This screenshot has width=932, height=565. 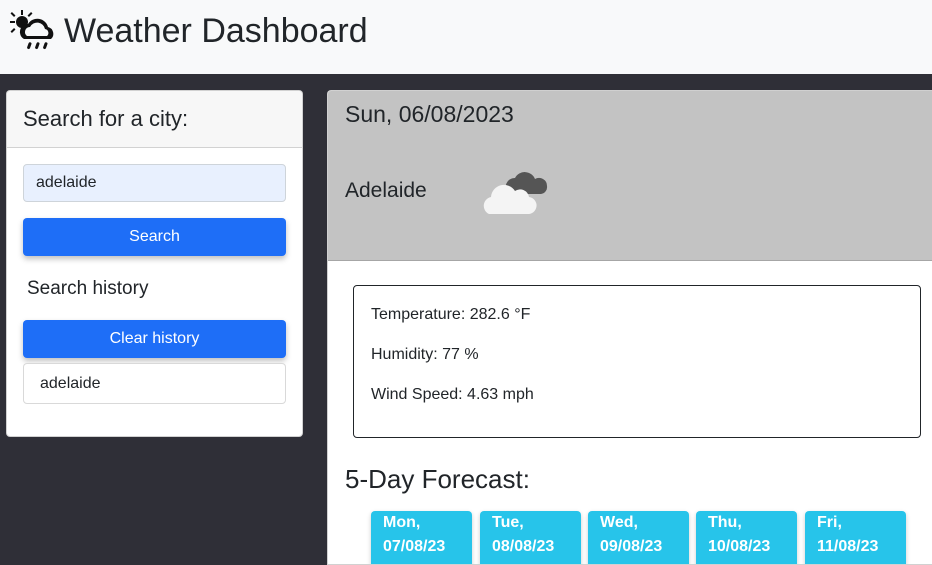 I want to click on page-title: Weather Dashboard, so click(x=216, y=31).